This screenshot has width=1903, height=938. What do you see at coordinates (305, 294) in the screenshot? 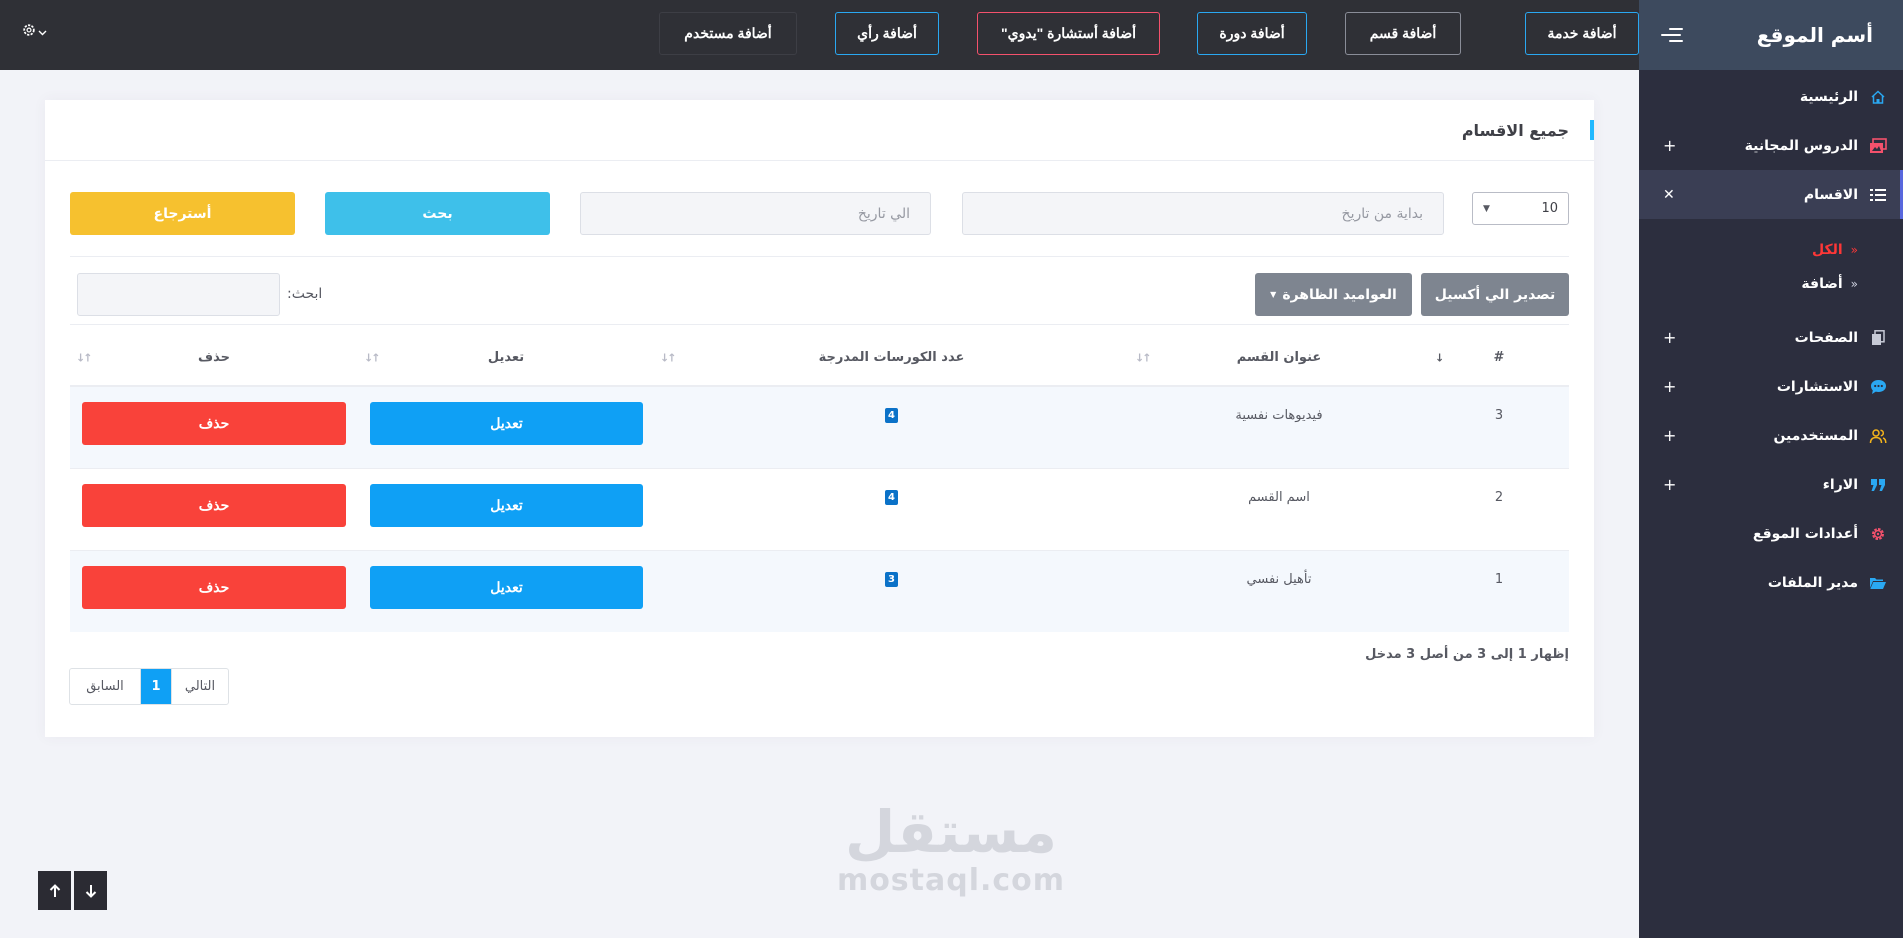
I see `search-label: ابحث:` at bounding box center [305, 294].